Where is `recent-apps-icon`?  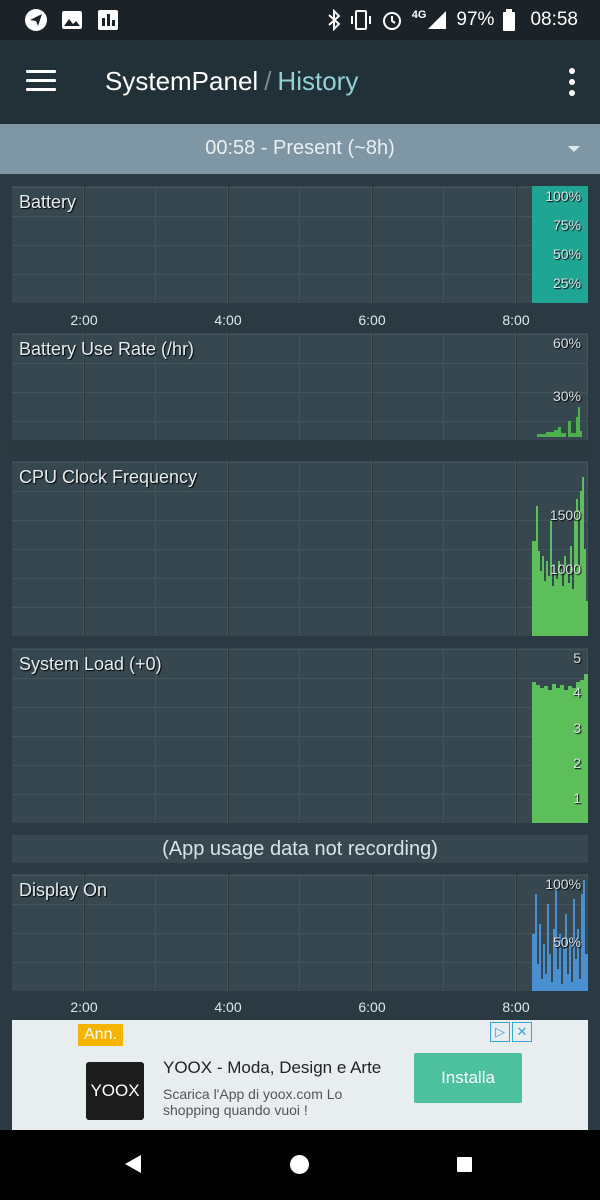 recent-apps-icon is located at coordinates (464, 1164).